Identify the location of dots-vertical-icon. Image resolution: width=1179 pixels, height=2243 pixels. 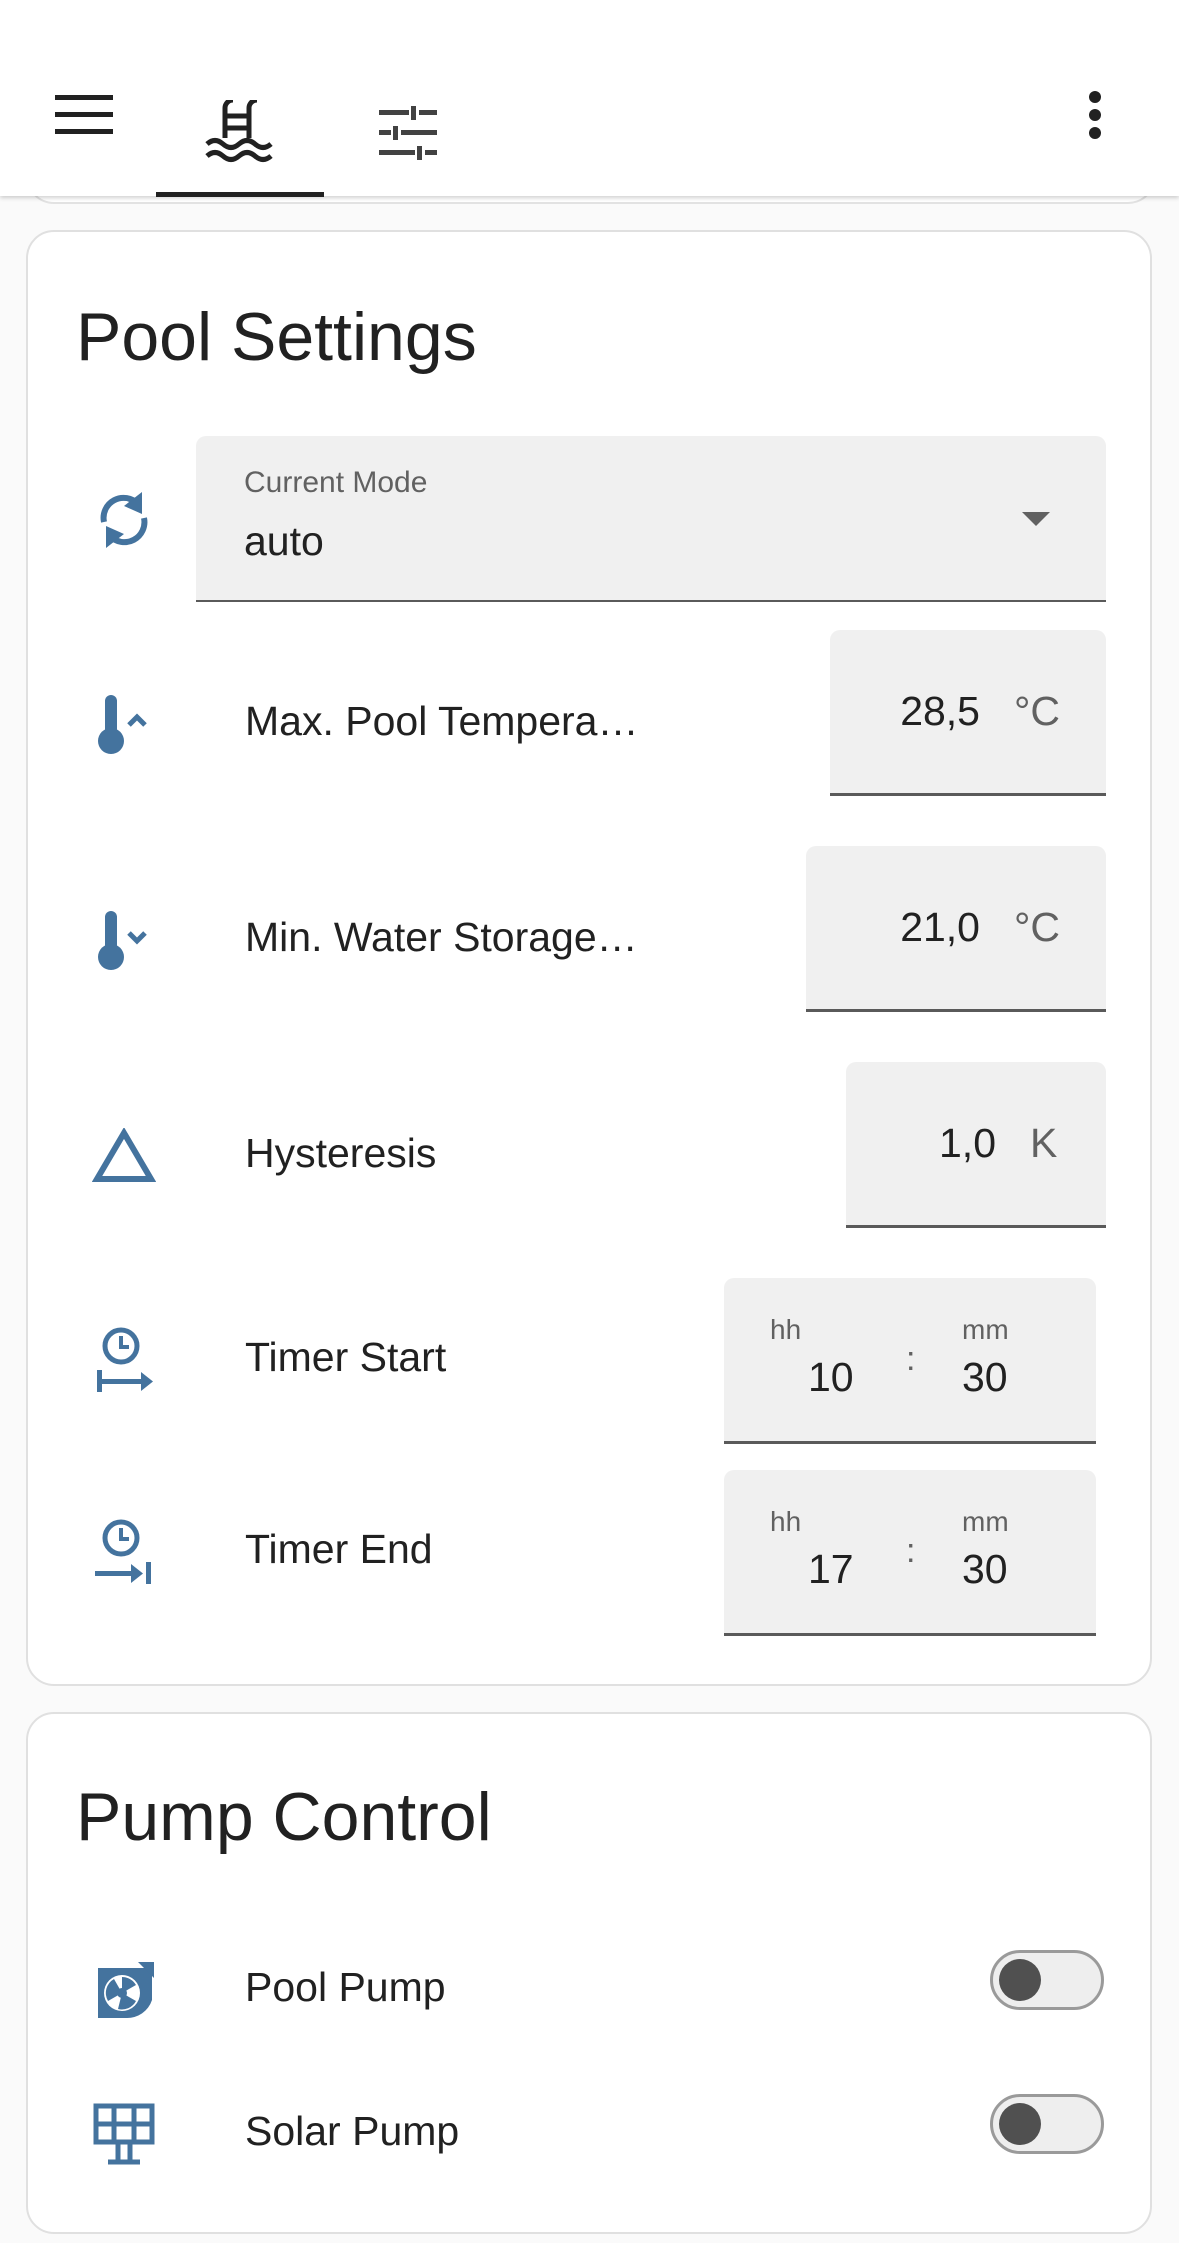
(1095, 115).